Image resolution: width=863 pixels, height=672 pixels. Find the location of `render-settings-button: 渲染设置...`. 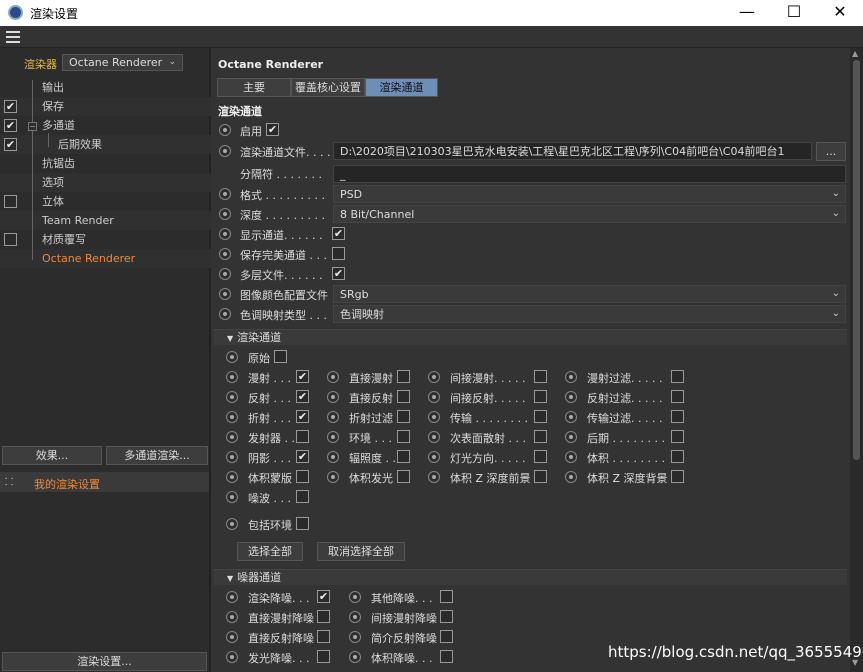

render-settings-button: 渲染设置... is located at coordinates (104, 661).